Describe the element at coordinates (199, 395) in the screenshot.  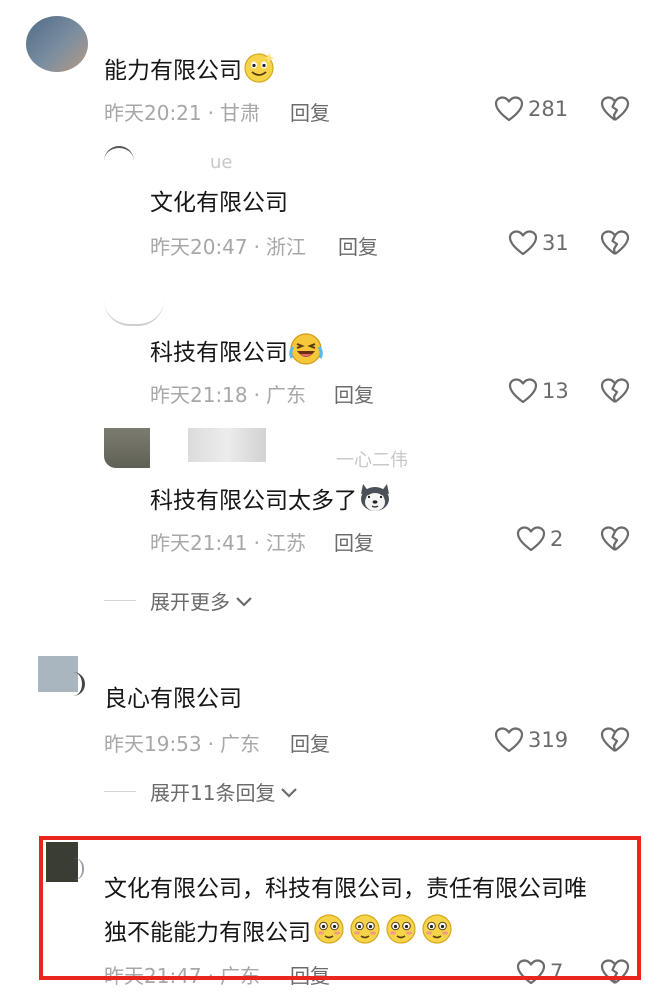
I see `comment-time: 昨天21:18` at that location.